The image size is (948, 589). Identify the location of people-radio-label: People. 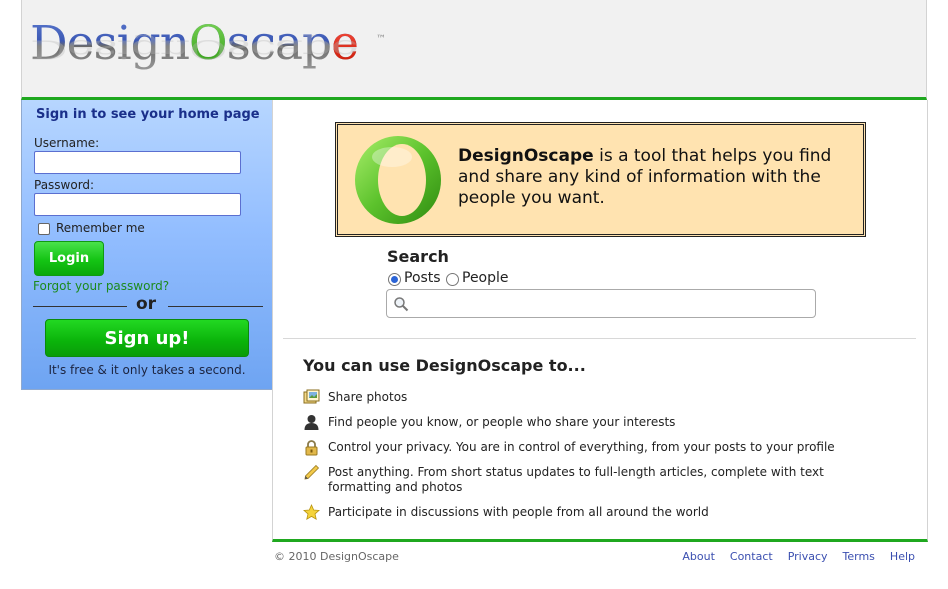
(485, 278).